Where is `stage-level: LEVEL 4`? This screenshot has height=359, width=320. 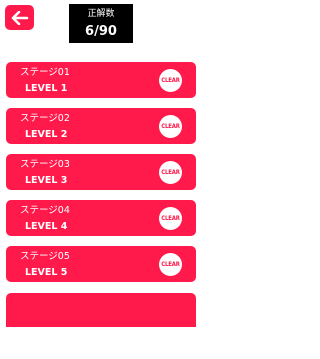
stage-level: LEVEL 4 is located at coordinates (46, 226).